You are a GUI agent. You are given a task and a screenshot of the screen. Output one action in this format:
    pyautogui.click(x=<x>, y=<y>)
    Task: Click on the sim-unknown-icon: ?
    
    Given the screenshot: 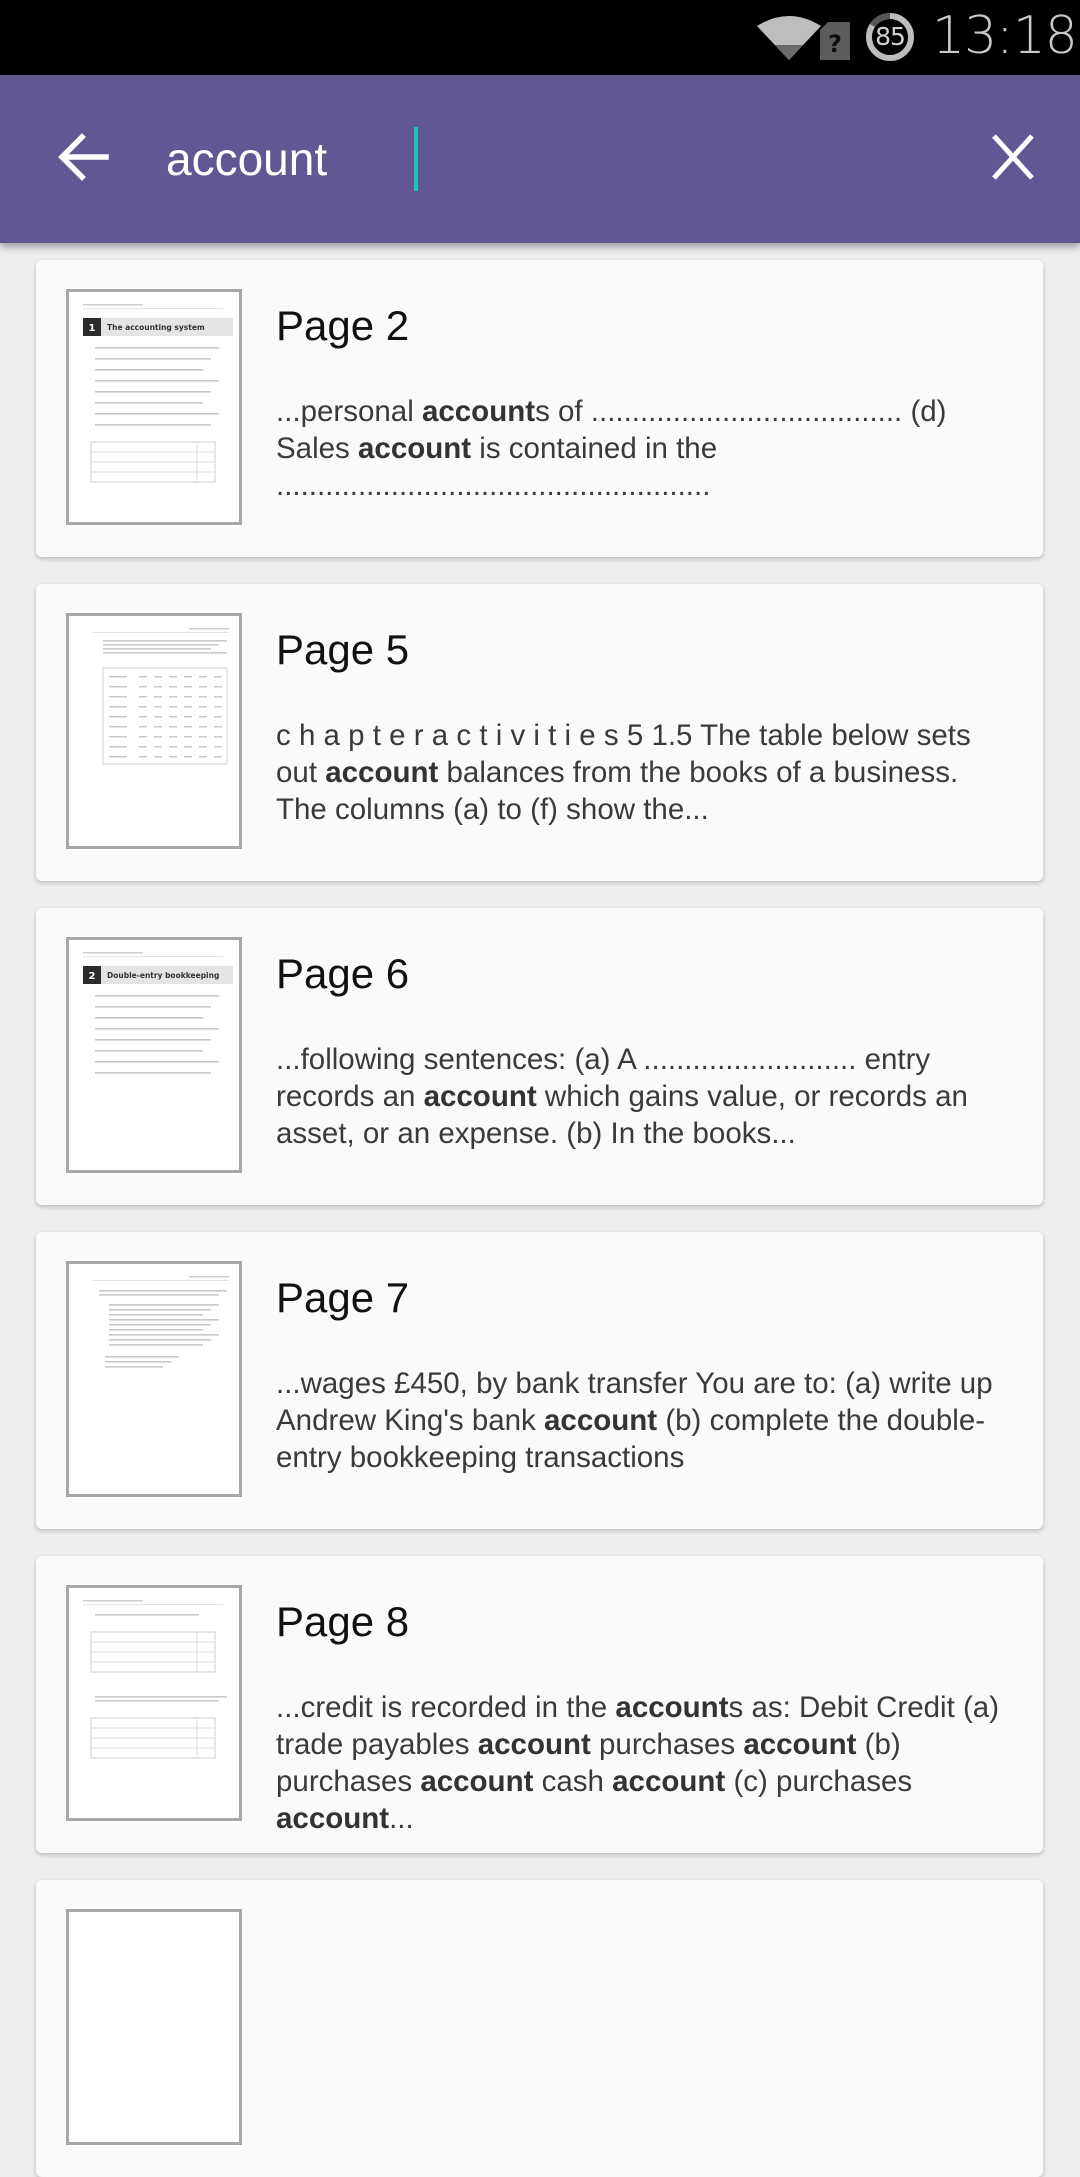 What is the action you would take?
    pyautogui.click(x=835, y=41)
    